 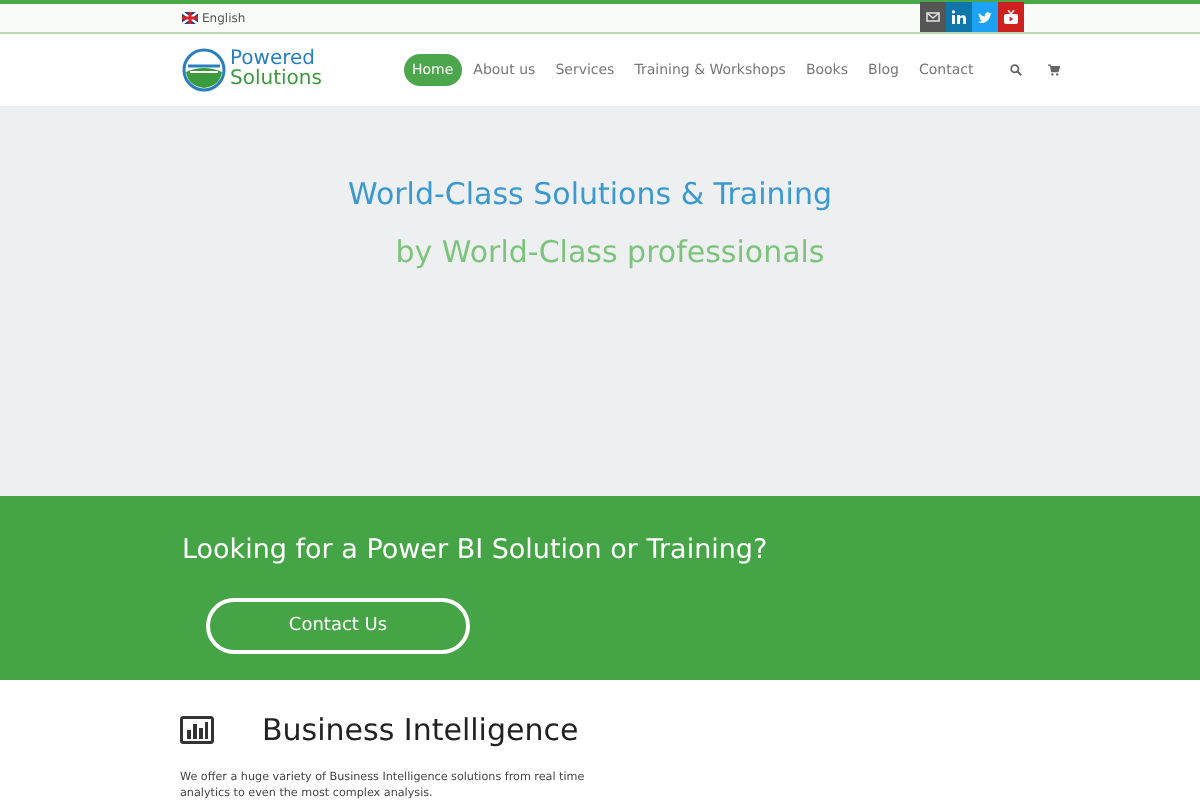 What do you see at coordinates (204, 70) in the screenshot?
I see `logo-icon` at bounding box center [204, 70].